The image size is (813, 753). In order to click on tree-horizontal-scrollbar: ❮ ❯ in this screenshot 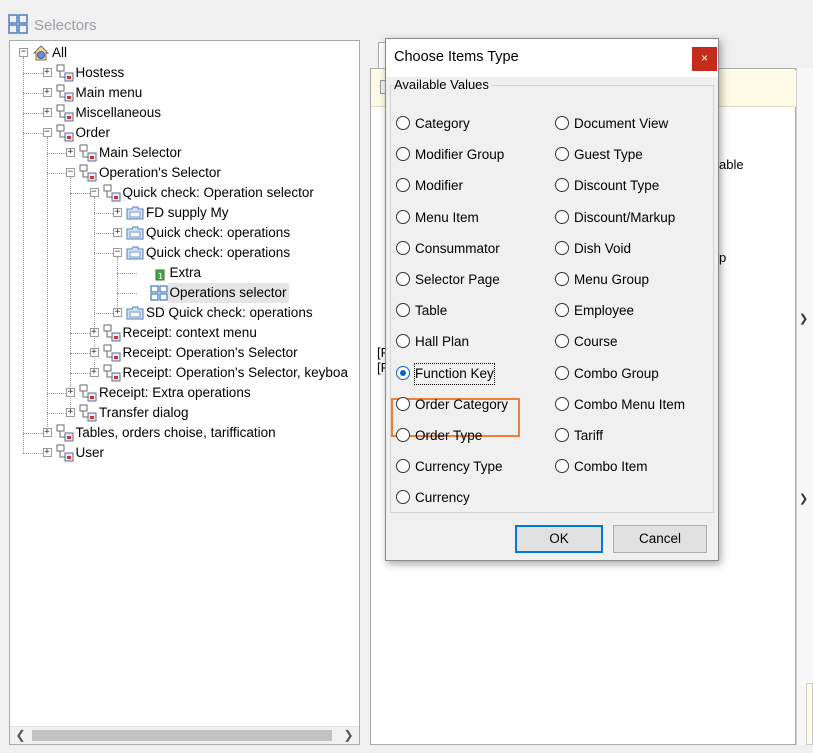, I will do `click(184, 735)`.